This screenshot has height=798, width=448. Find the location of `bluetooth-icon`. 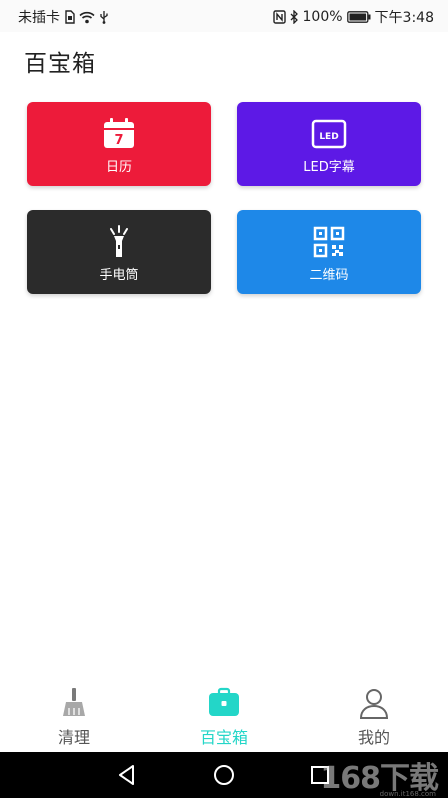

bluetooth-icon is located at coordinates (294, 17).